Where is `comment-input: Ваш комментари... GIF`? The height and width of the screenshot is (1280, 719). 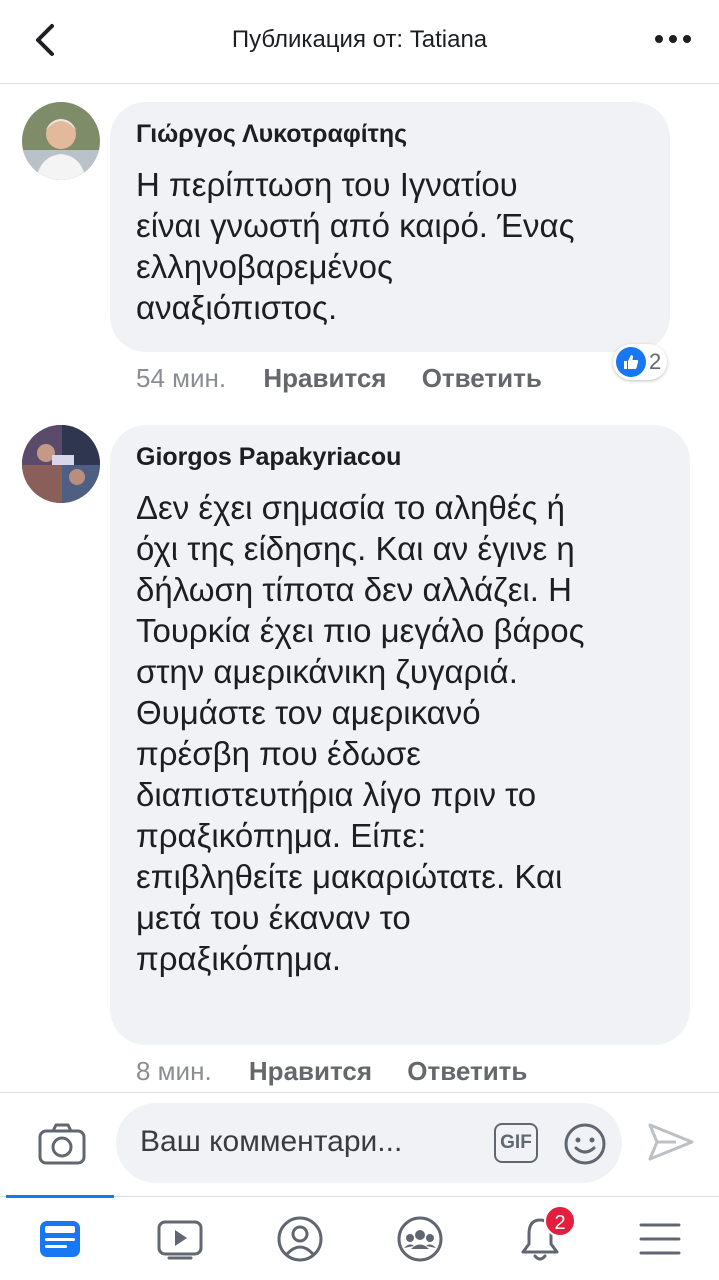
comment-input: Ваш комментари... GIF is located at coordinates (369, 1143).